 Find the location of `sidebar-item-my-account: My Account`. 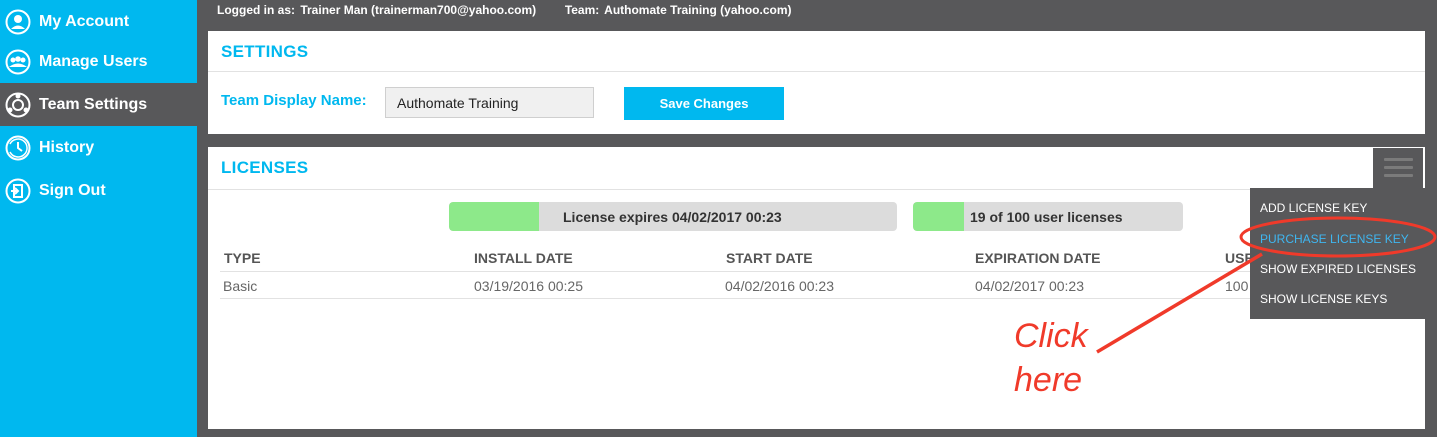

sidebar-item-my-account: My Account is located at coordinates (98, 21).